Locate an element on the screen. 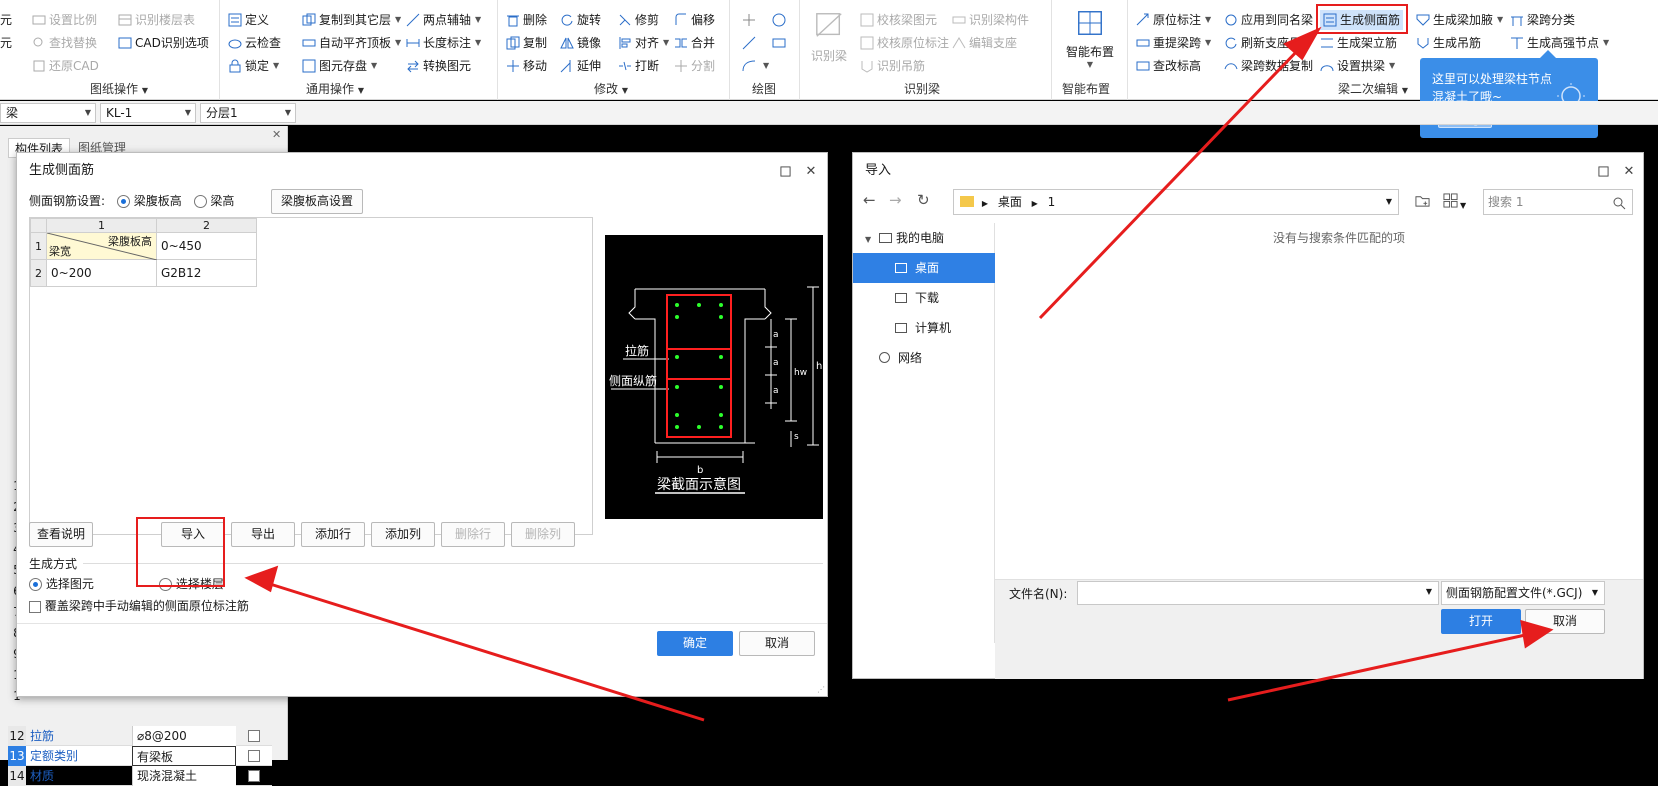  cloud-check-button: 云检查 is located at coordinates (254, 43).